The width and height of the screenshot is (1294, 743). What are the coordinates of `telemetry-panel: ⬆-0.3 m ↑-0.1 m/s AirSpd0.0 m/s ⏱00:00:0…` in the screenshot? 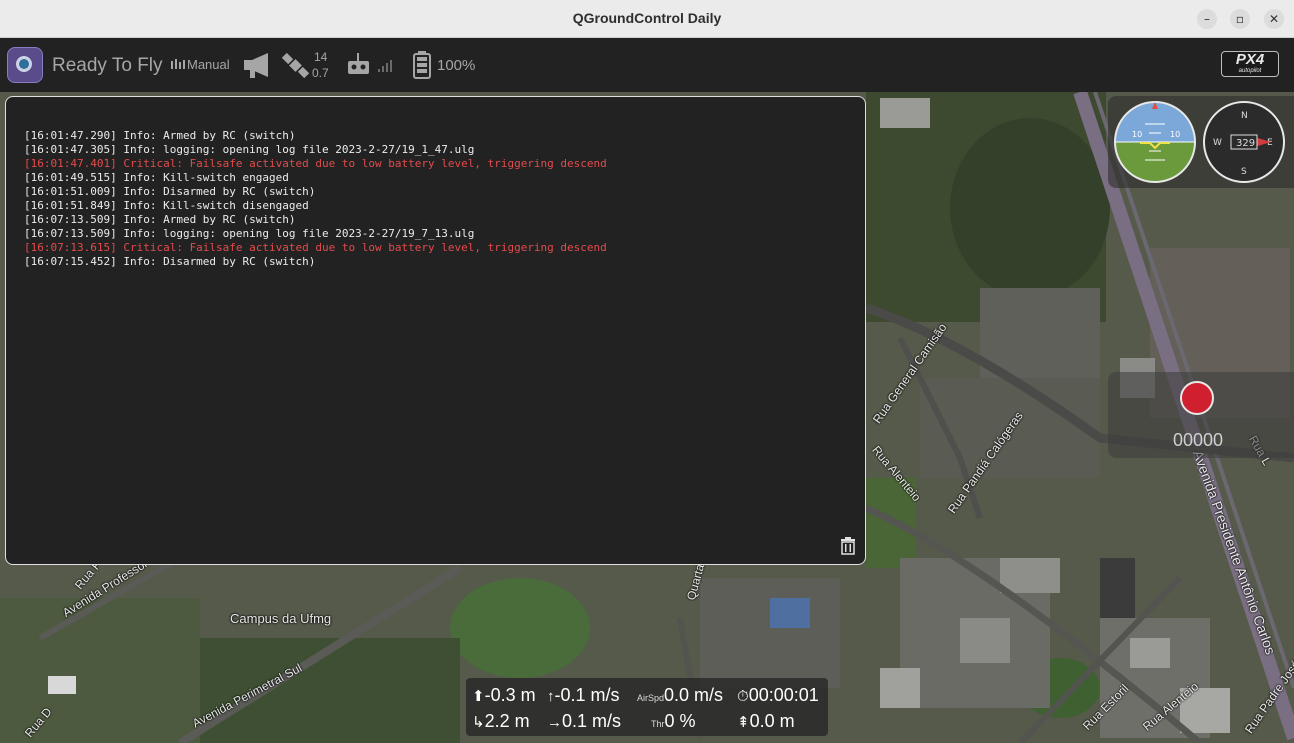 It's located at (647, 707).